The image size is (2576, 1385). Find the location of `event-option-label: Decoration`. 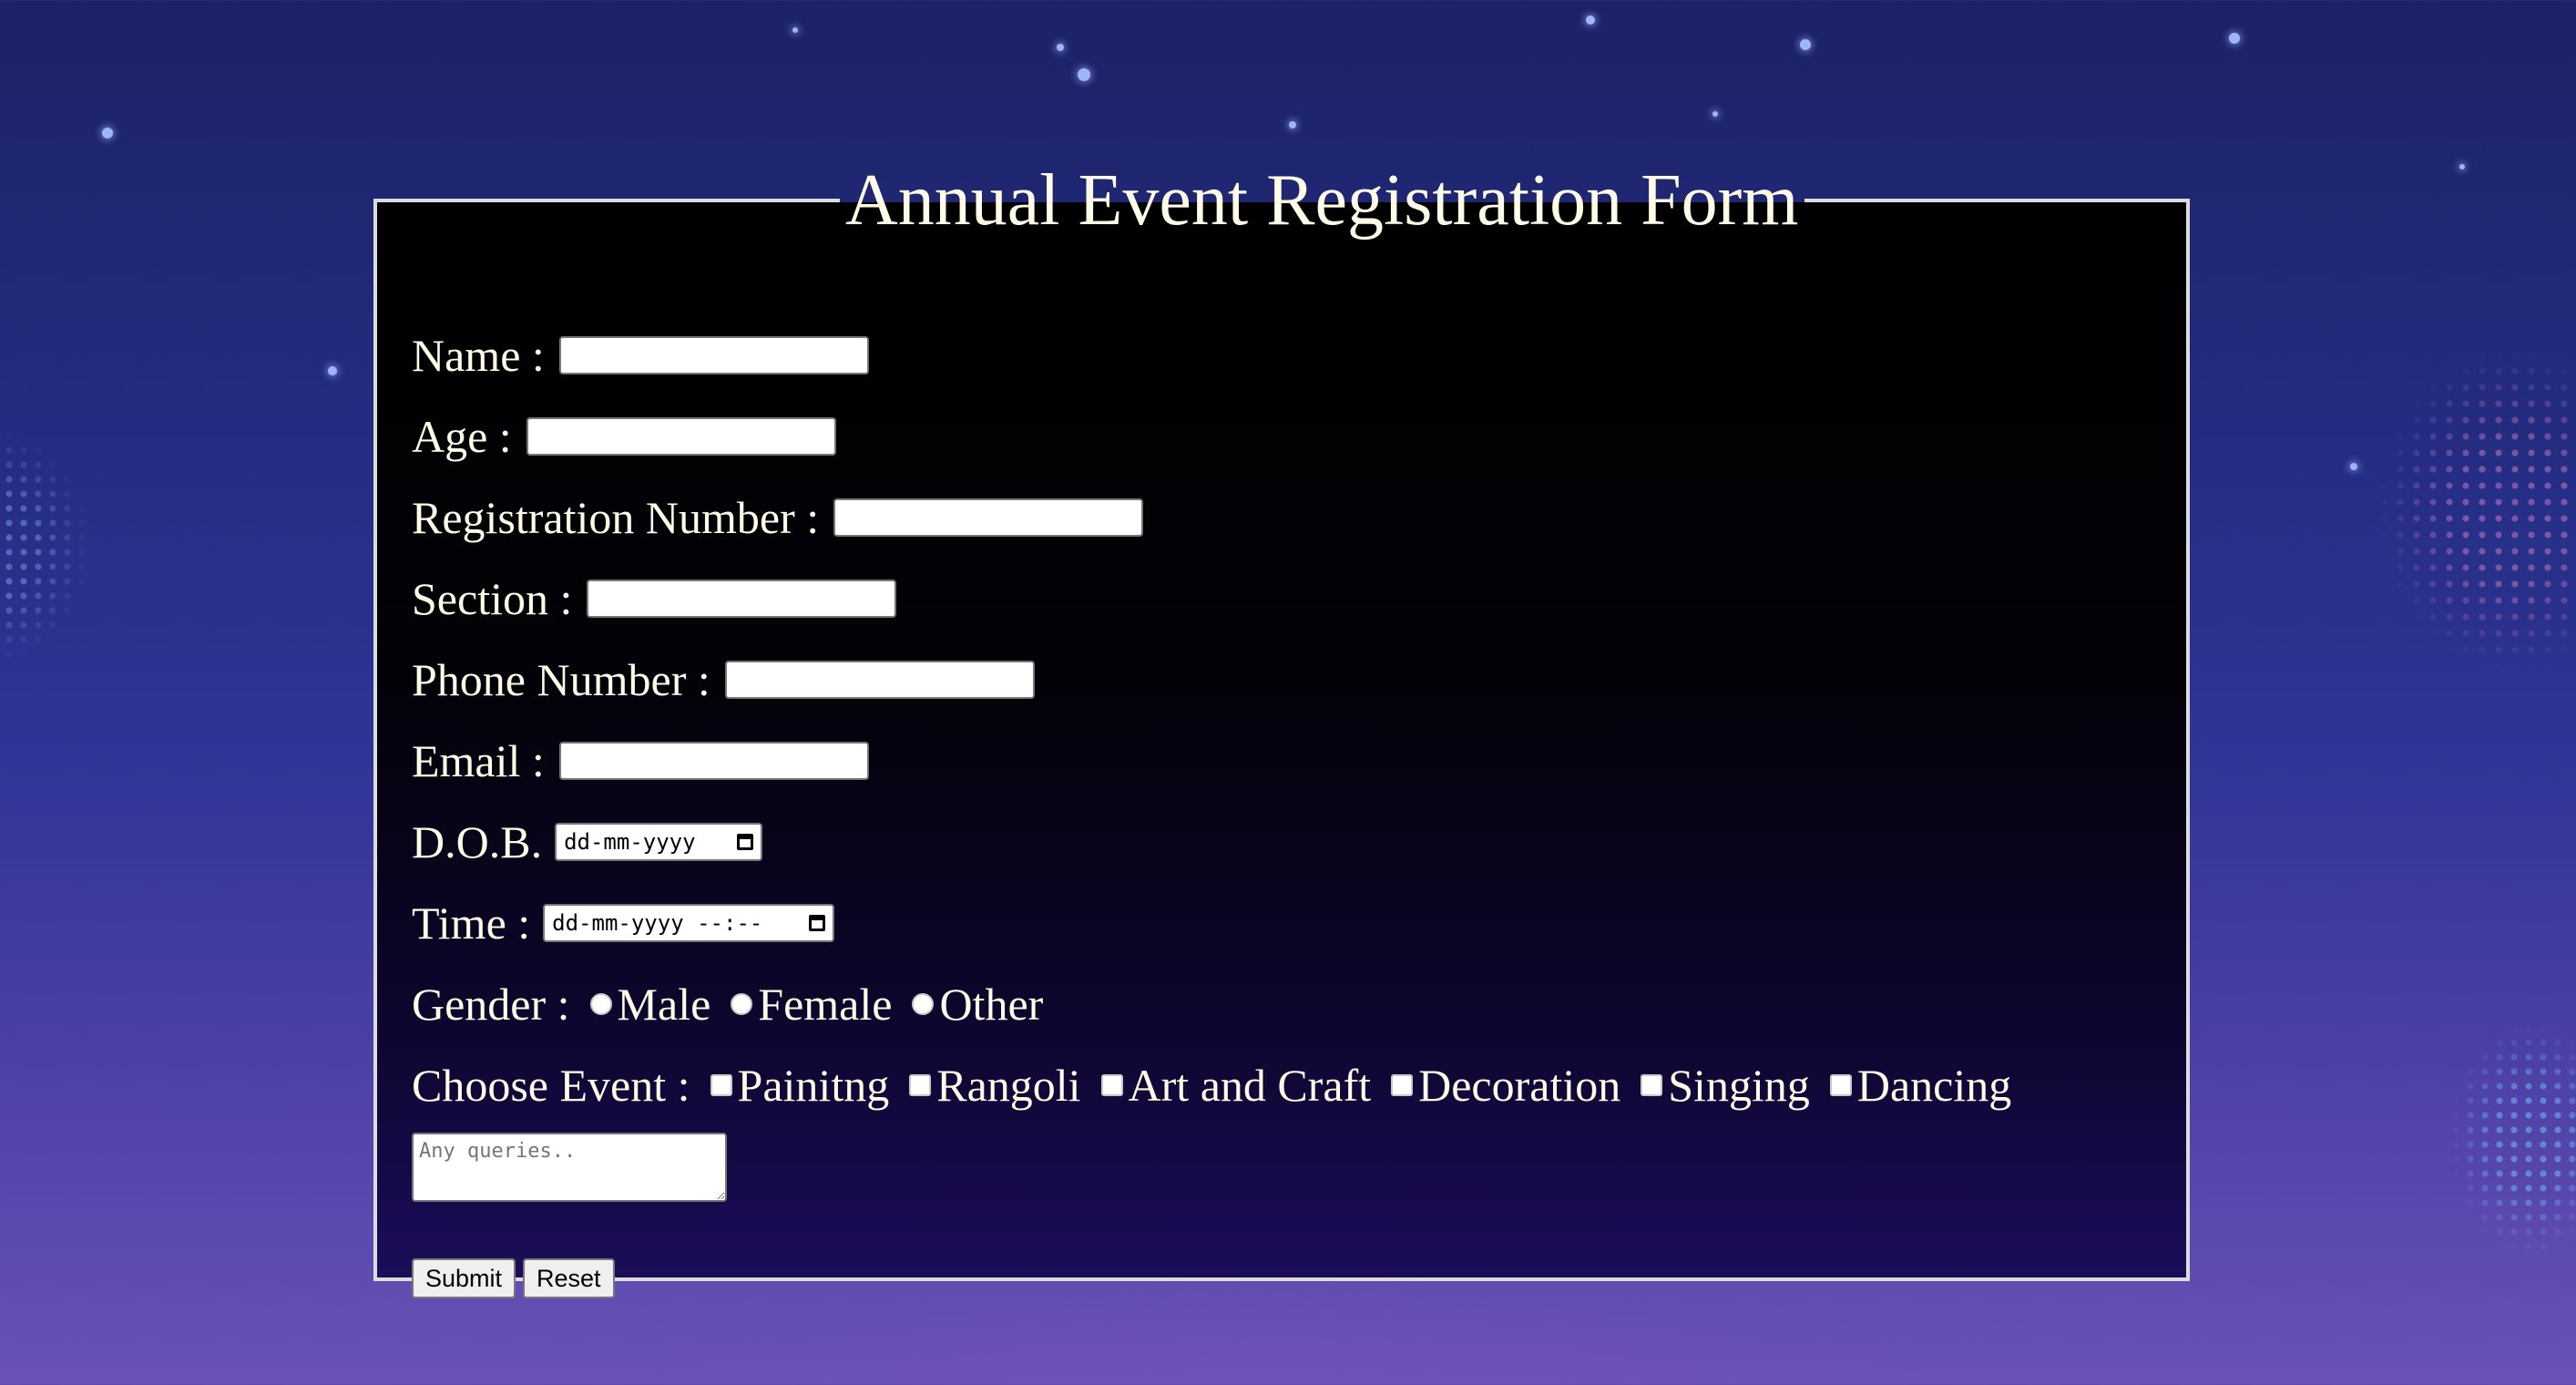

event-option-label: Decoration is located at coordinates (1519, 1085).